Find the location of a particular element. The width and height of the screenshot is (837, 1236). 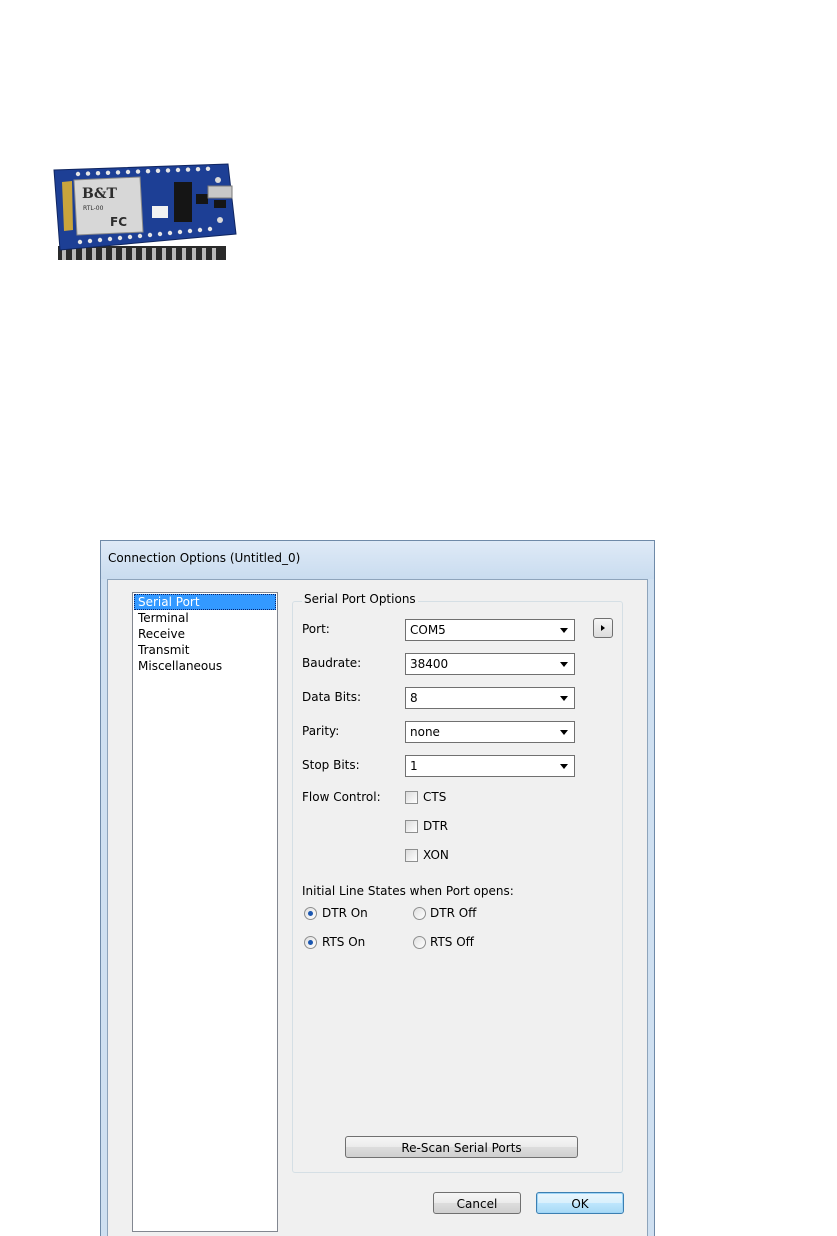

data-bits-label: Data Bits: is located at coordinates (332, 697).